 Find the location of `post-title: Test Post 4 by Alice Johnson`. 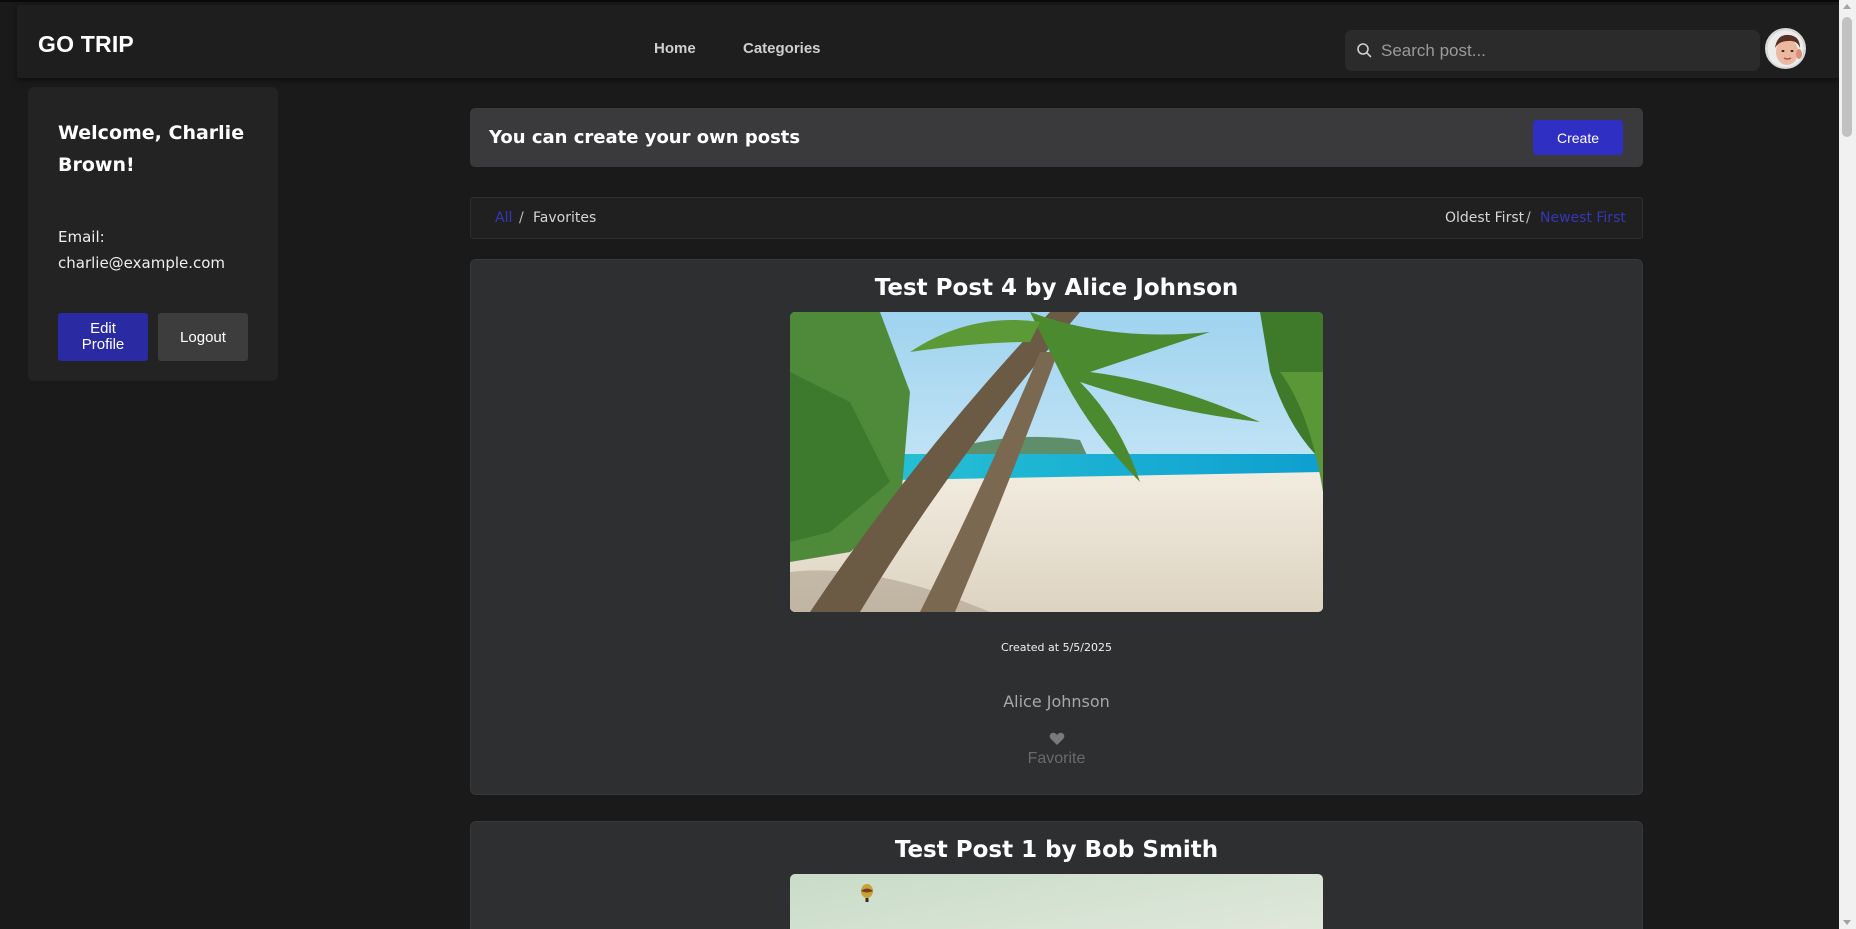

post-title: Test Post 4 by Alice Johnson is located at coordinates (1056, 288).